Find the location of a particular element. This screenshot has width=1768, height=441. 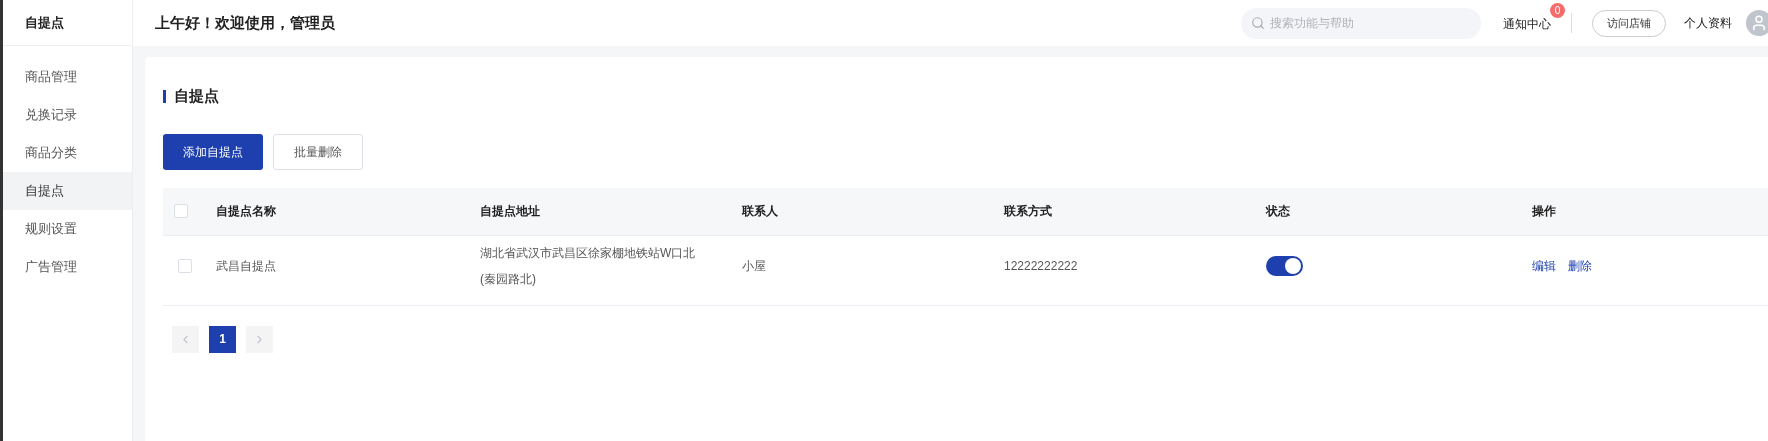

search-field: 搜索功能与帮助 is located at coordinates (1361, 23).